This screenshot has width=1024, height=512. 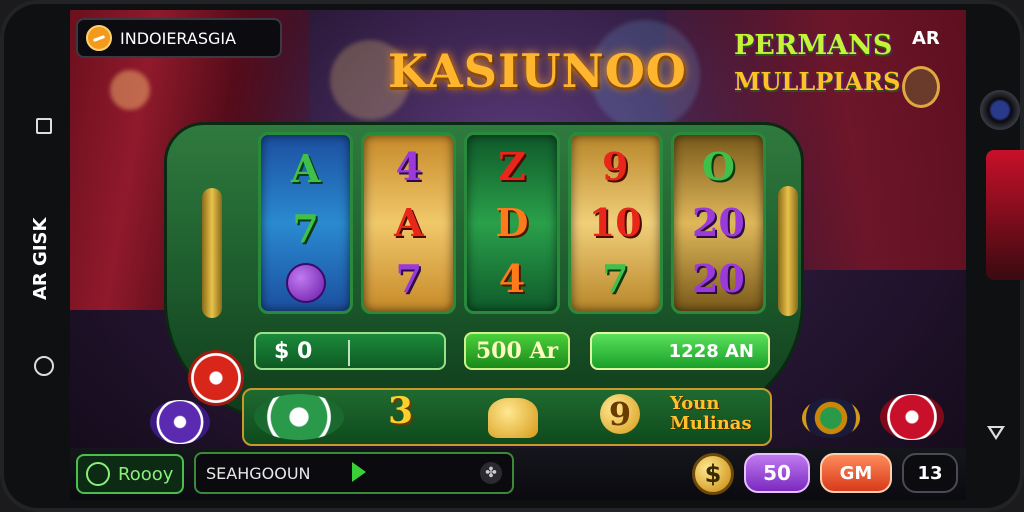 What do you see at coordinates (359, 472) in the screenshot?
I see `play-icon` at bounding box center [359, 472].